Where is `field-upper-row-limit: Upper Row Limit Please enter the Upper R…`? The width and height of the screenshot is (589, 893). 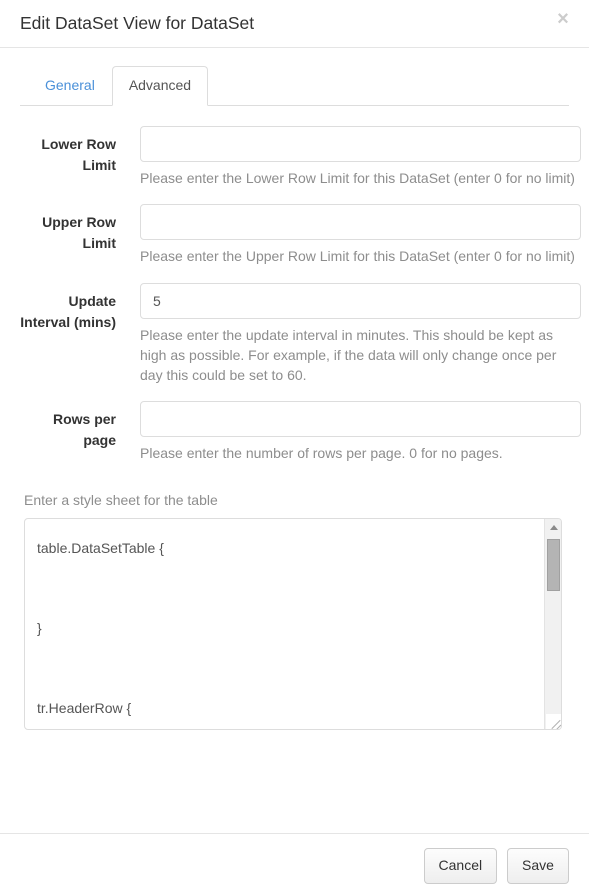
field-upper-row-limit: Upper Row Limit Please enter the Upper R… is located at coordinates (300, 235).